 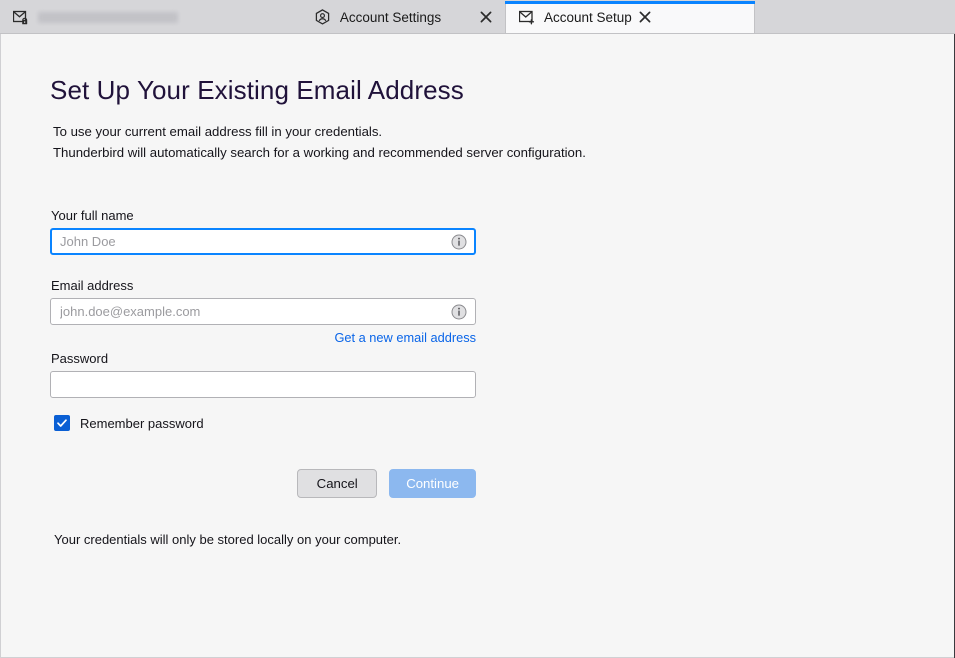 I want to click on tab-account-setup: Account Setup, so click(x=630, y=17).